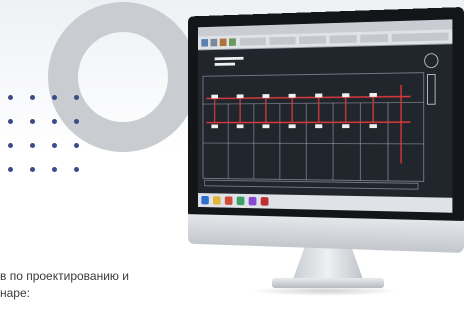 The height and width of the screenshot is (309, 464). Describe the element at coordinates (264, 201) in the screenshot. I see `cad-app-icon` at that location.